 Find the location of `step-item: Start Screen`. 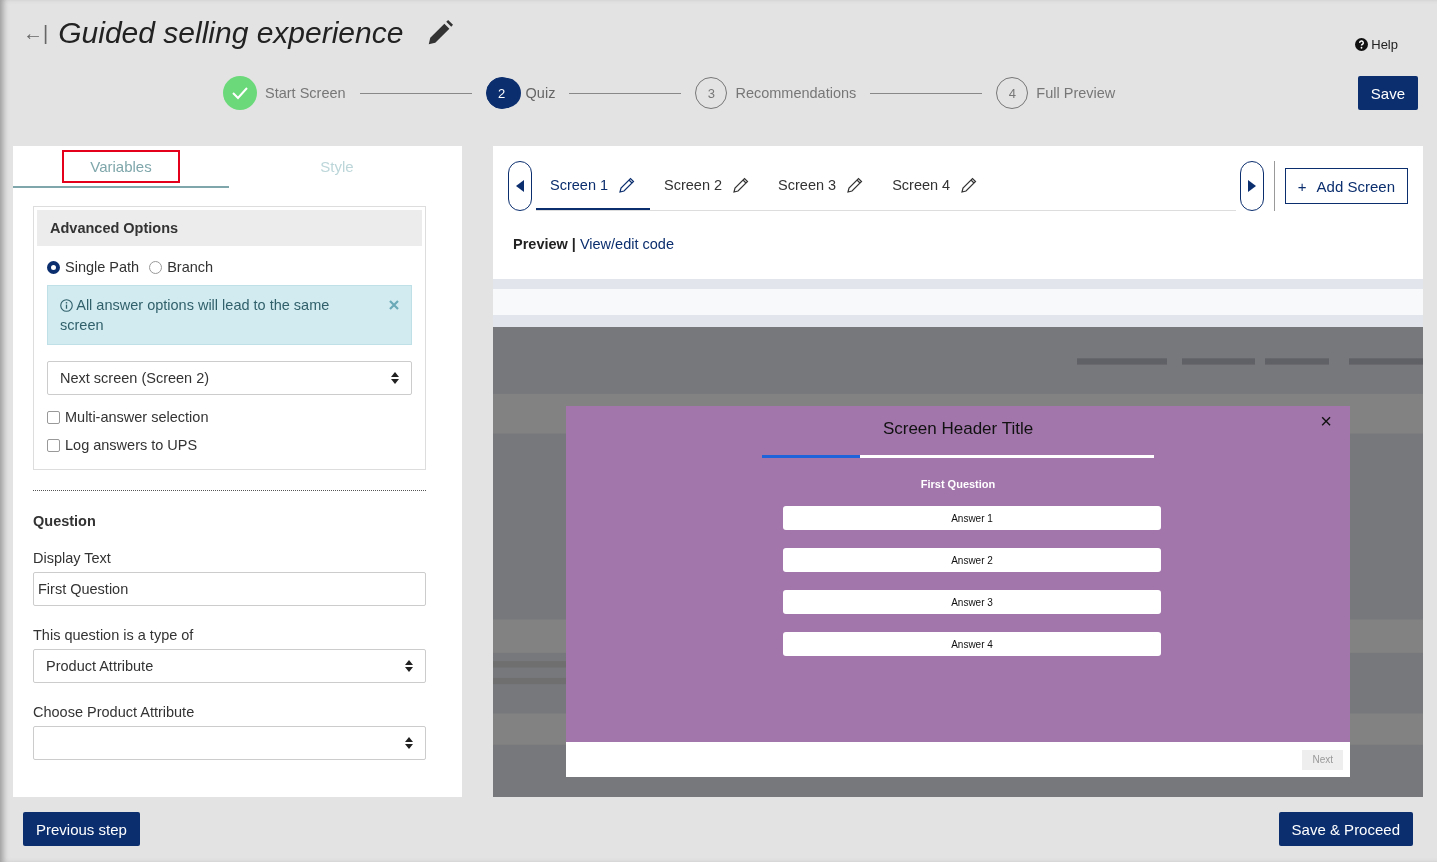

step-item: Start Screen is located at coordinates (284, 93).